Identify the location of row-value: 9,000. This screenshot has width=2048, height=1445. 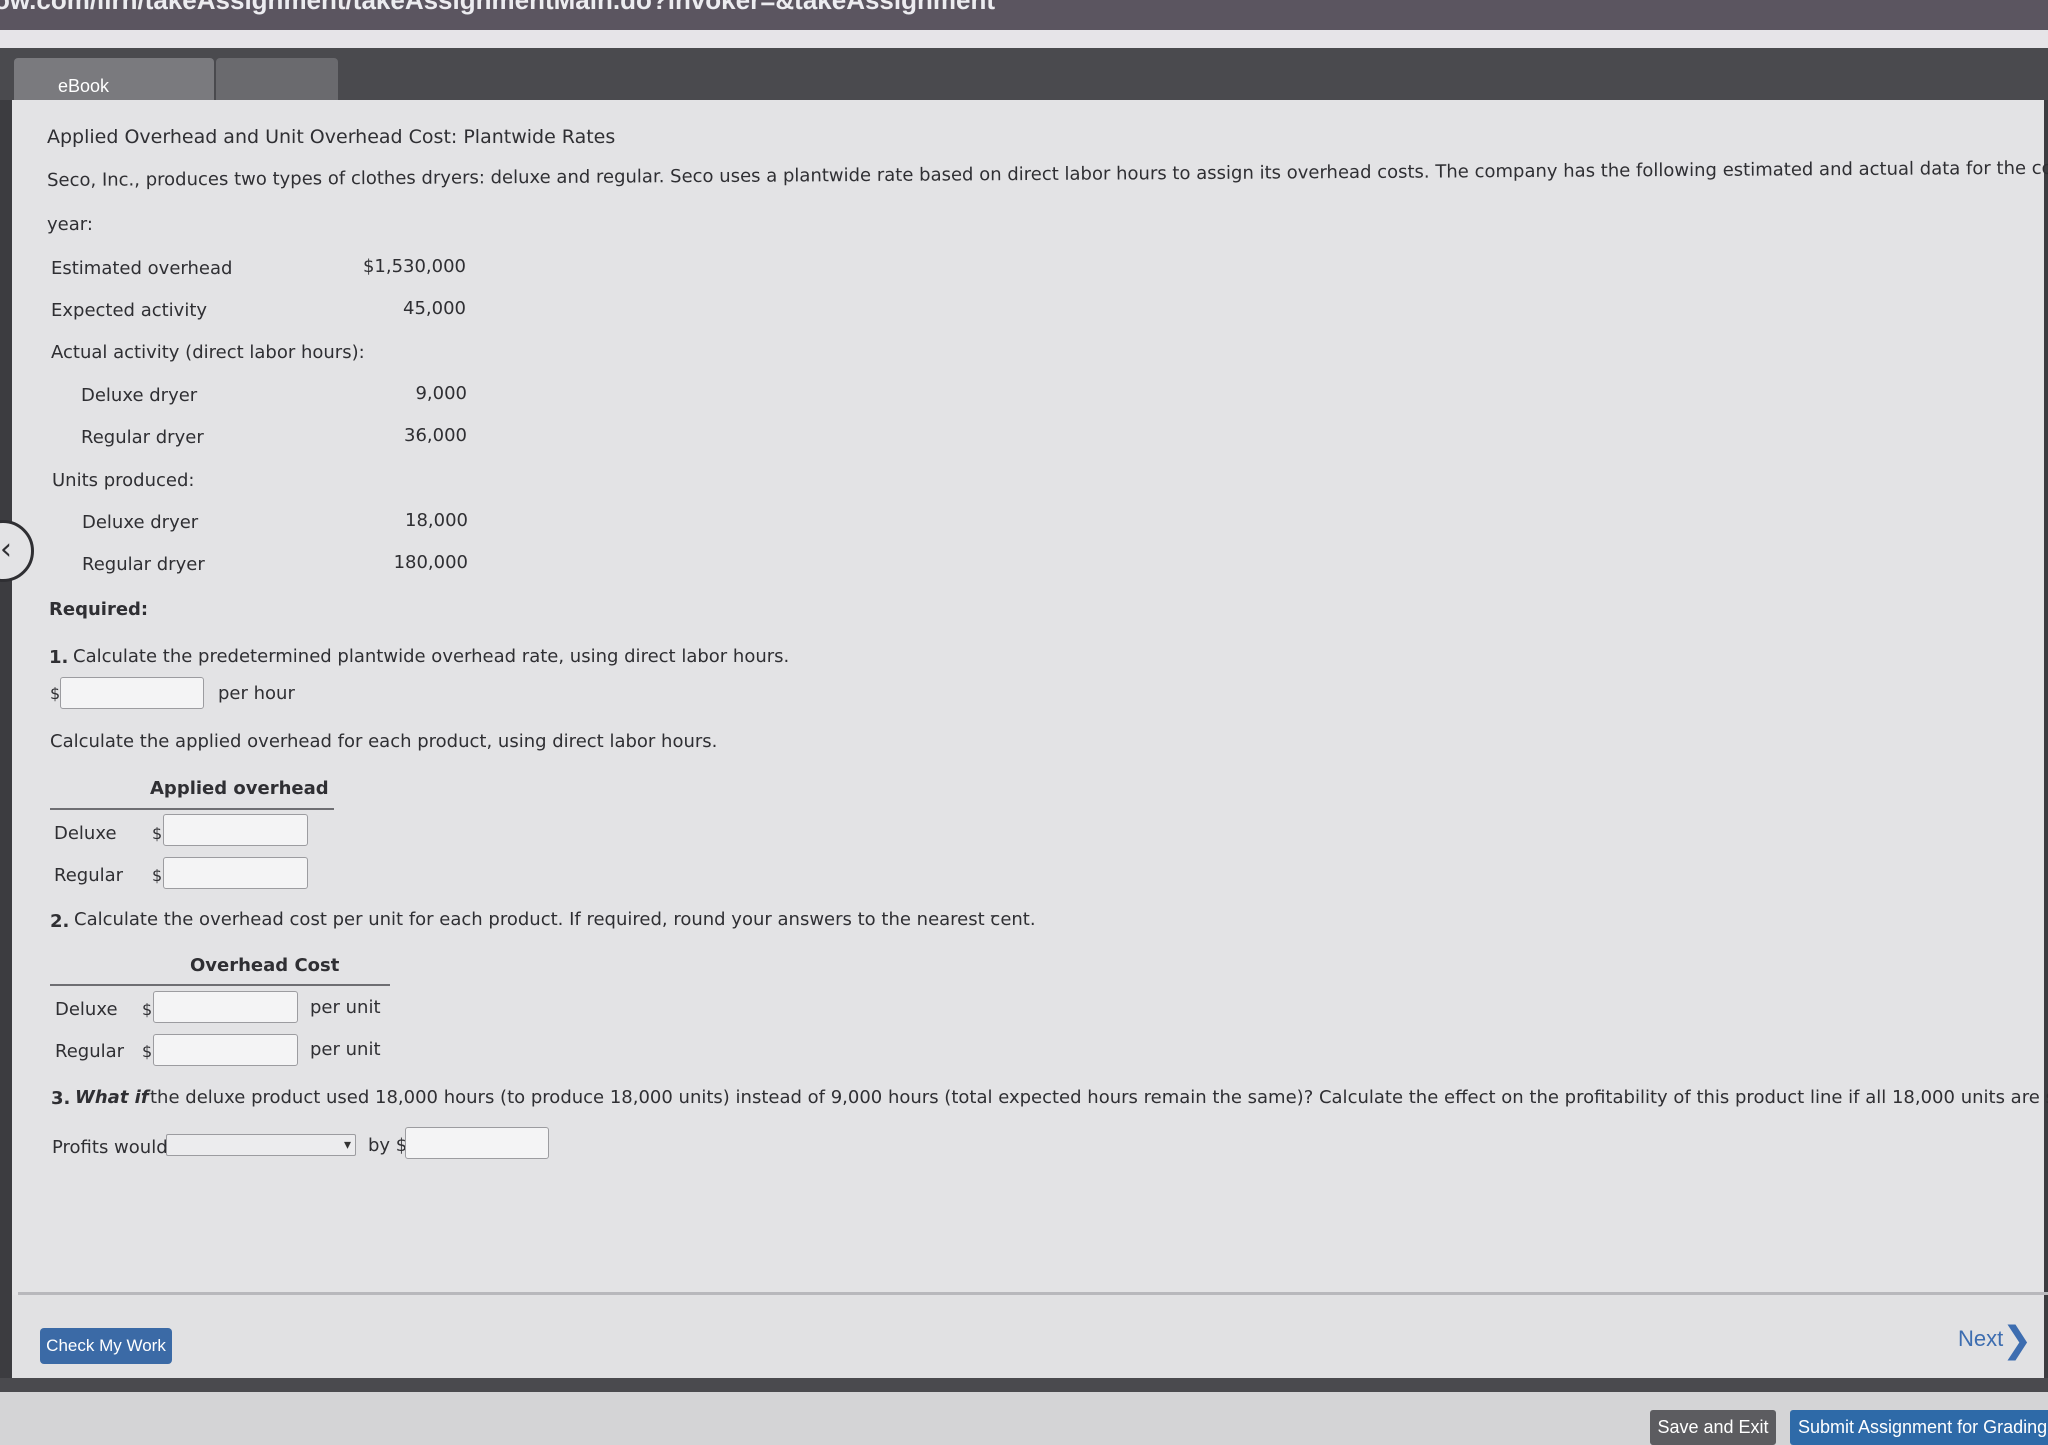
(441, 393).